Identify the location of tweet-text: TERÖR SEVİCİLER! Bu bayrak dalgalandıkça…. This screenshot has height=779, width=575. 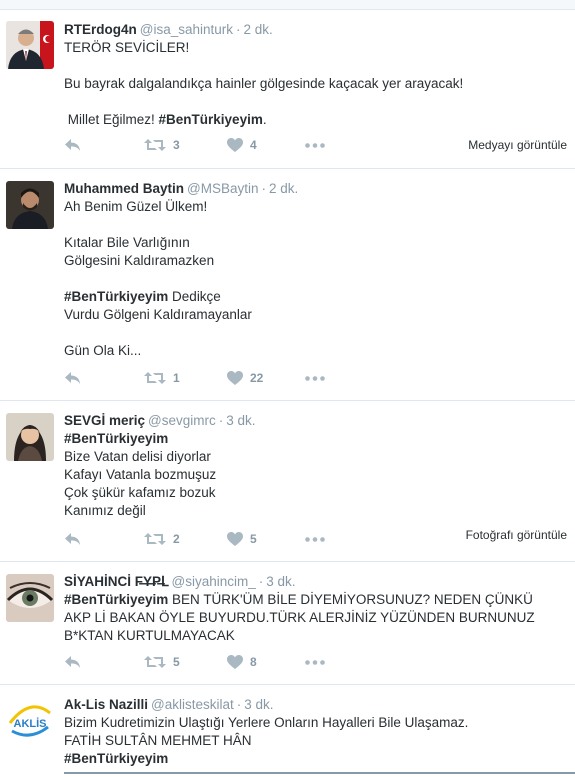
(317, 84).